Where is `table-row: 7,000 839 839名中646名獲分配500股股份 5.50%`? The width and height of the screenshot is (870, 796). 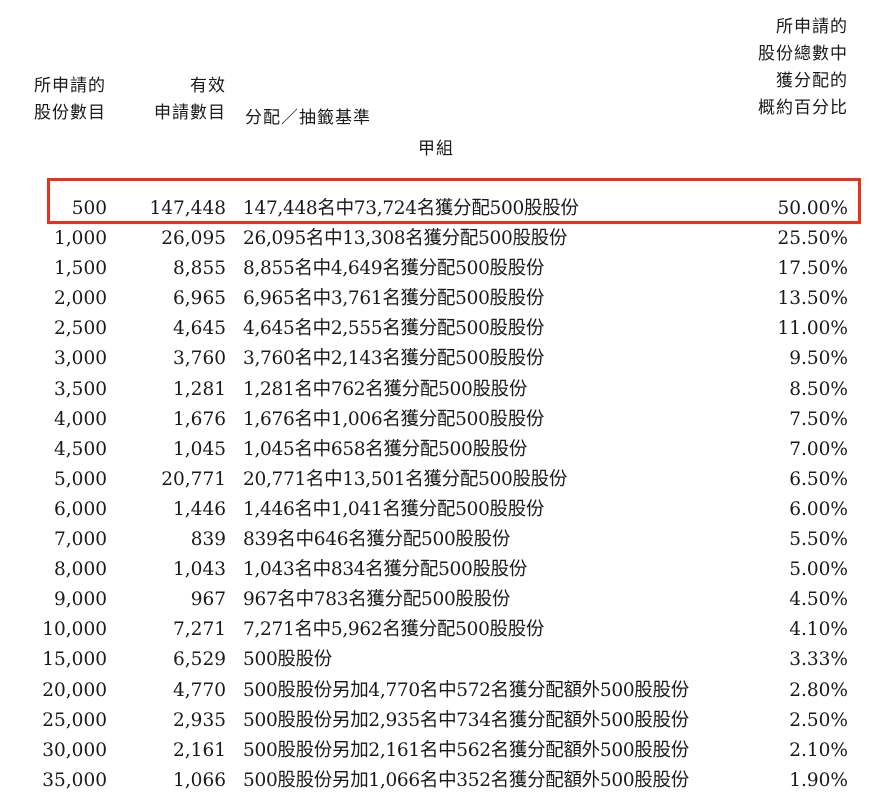
table-row: 7,000 839 839名中646名獲分配500股股份 5.50% is located at coordinates (435, 540).